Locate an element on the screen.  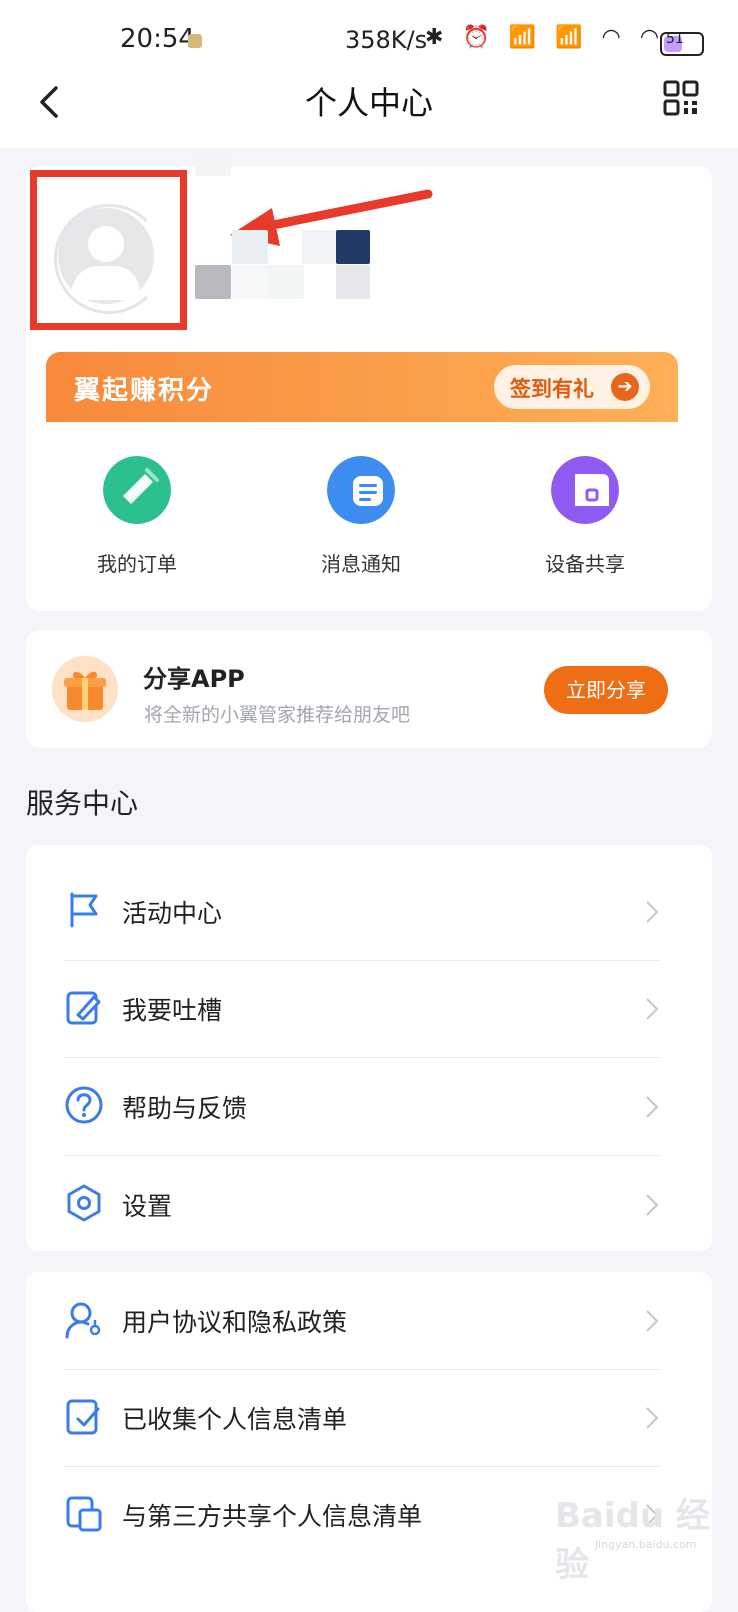
bluetooth-icon: ✱ is located at coordinates (437, 37).